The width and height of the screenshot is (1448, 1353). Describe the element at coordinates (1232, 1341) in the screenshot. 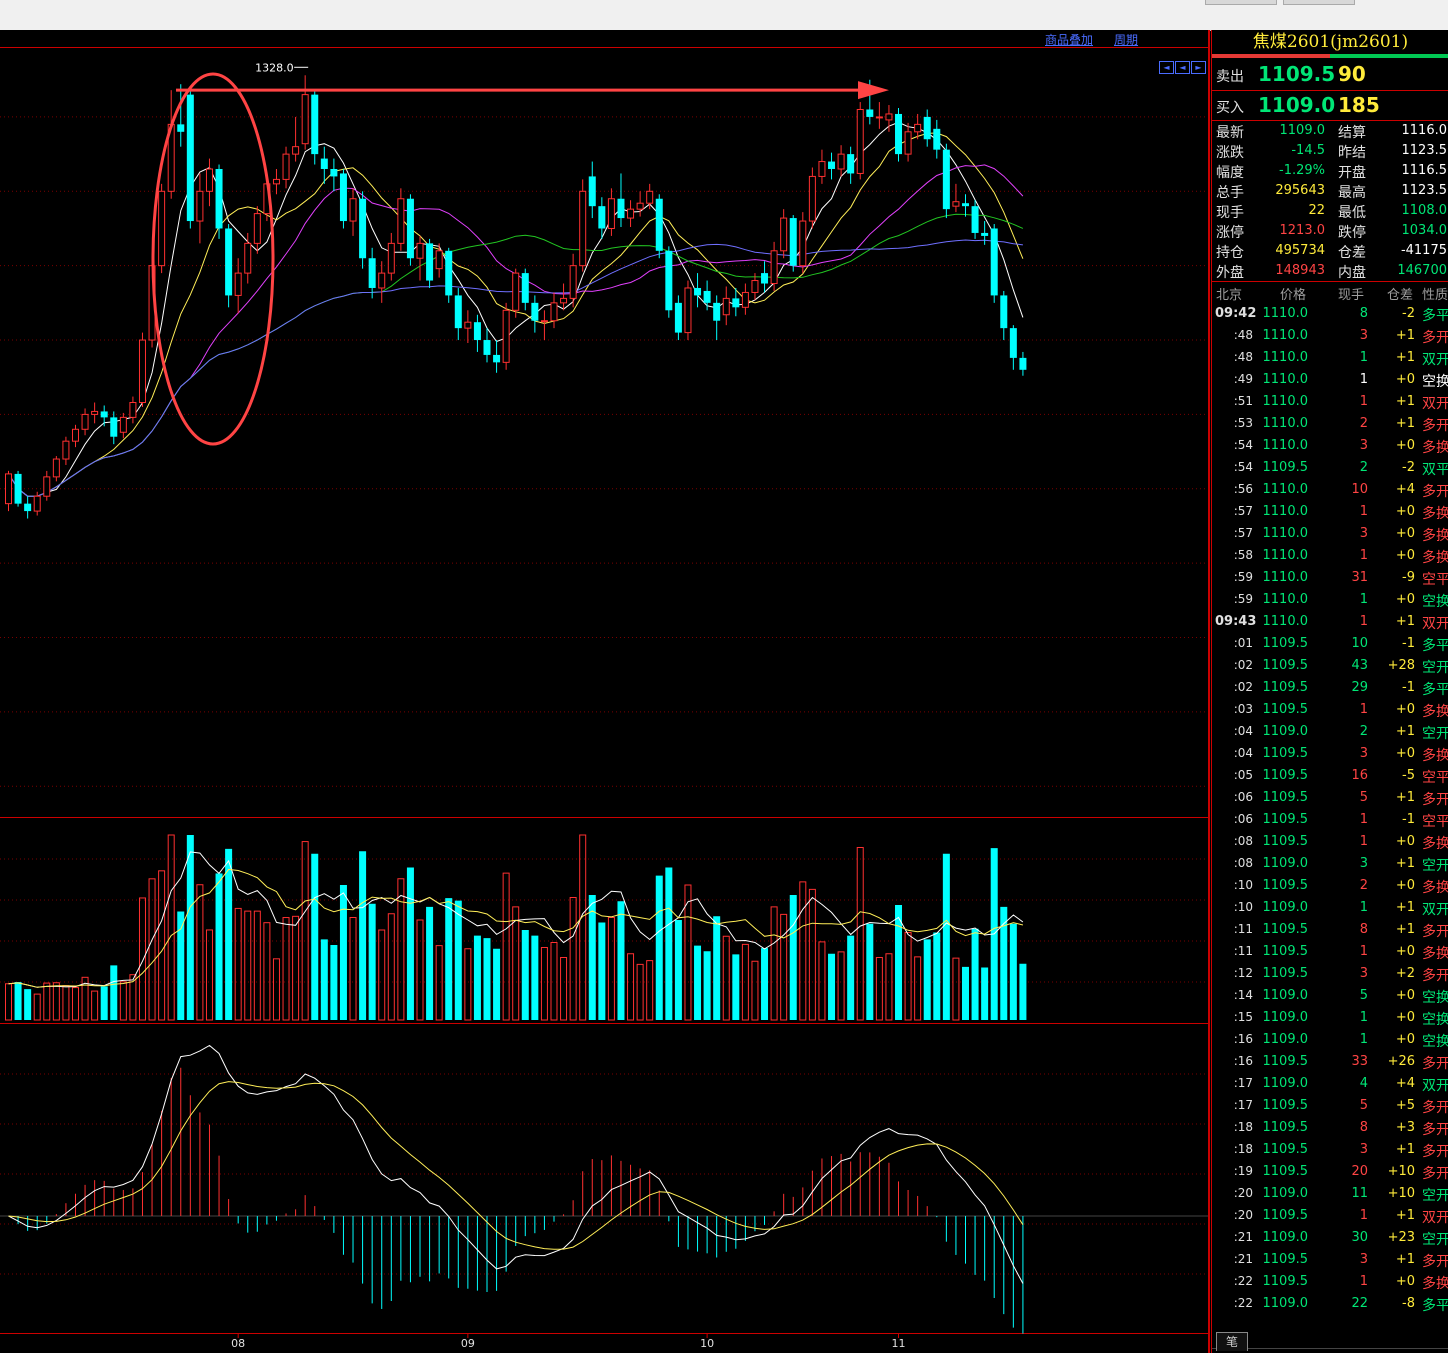

I see `tab-tick: 笔` at that location.